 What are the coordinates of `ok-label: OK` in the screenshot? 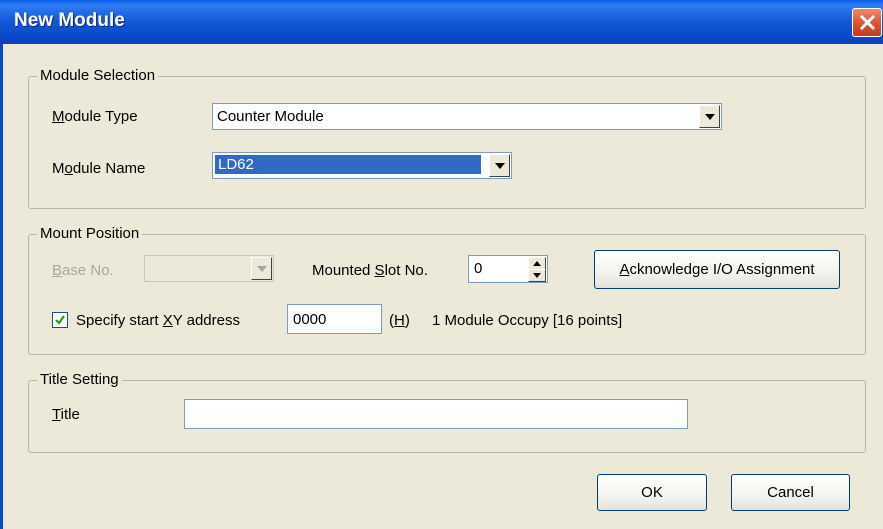 It's located at (652, 492).